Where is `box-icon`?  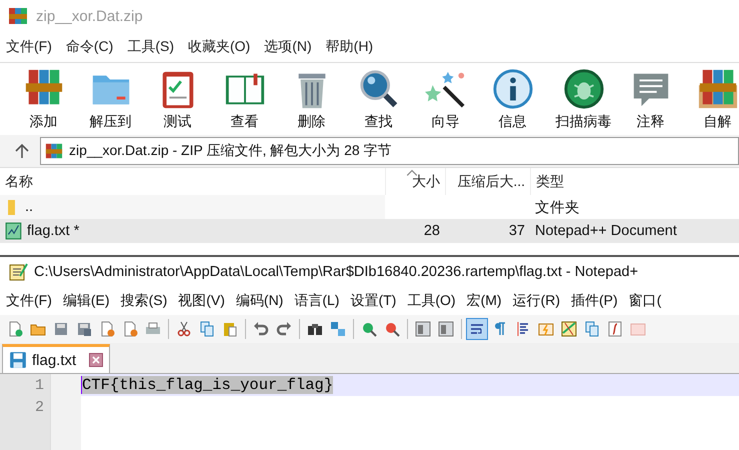
box-icon is located at coordinates (717, 89).